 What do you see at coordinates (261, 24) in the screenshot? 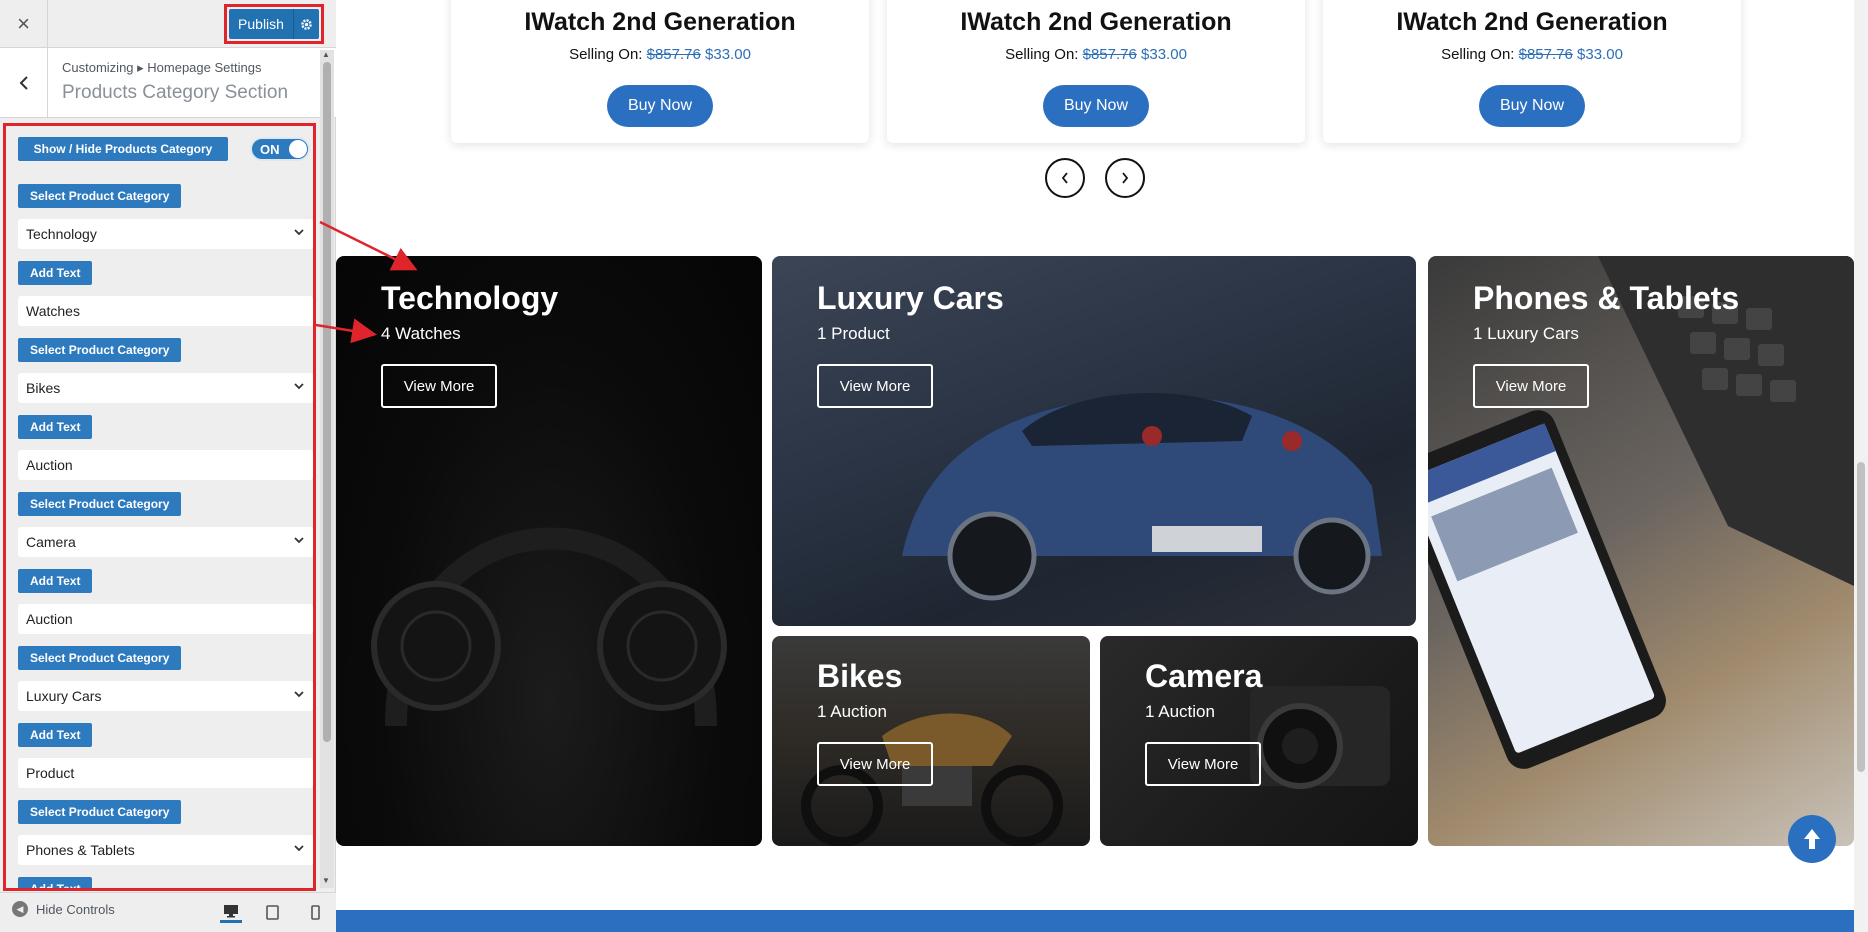
I see `publish-label: Publish` at bounding box center [261, 24].